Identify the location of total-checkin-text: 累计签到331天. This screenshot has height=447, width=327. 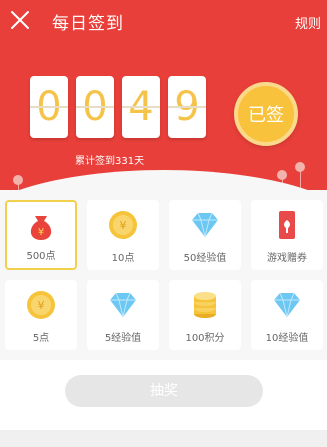
(110, 161).